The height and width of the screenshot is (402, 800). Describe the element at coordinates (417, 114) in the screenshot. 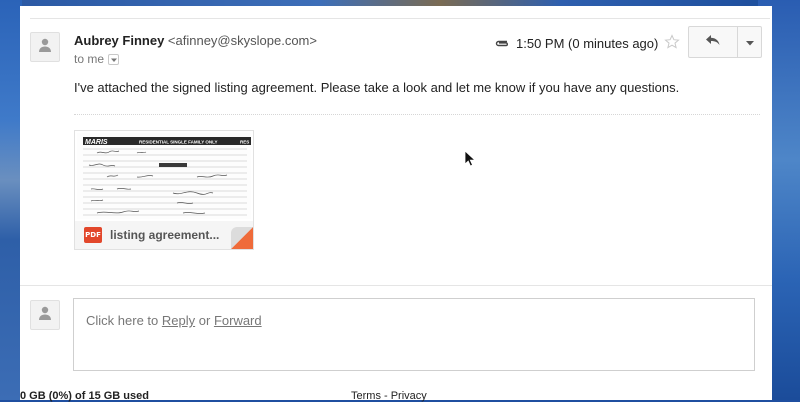

I see `attachments-divider` at that location.